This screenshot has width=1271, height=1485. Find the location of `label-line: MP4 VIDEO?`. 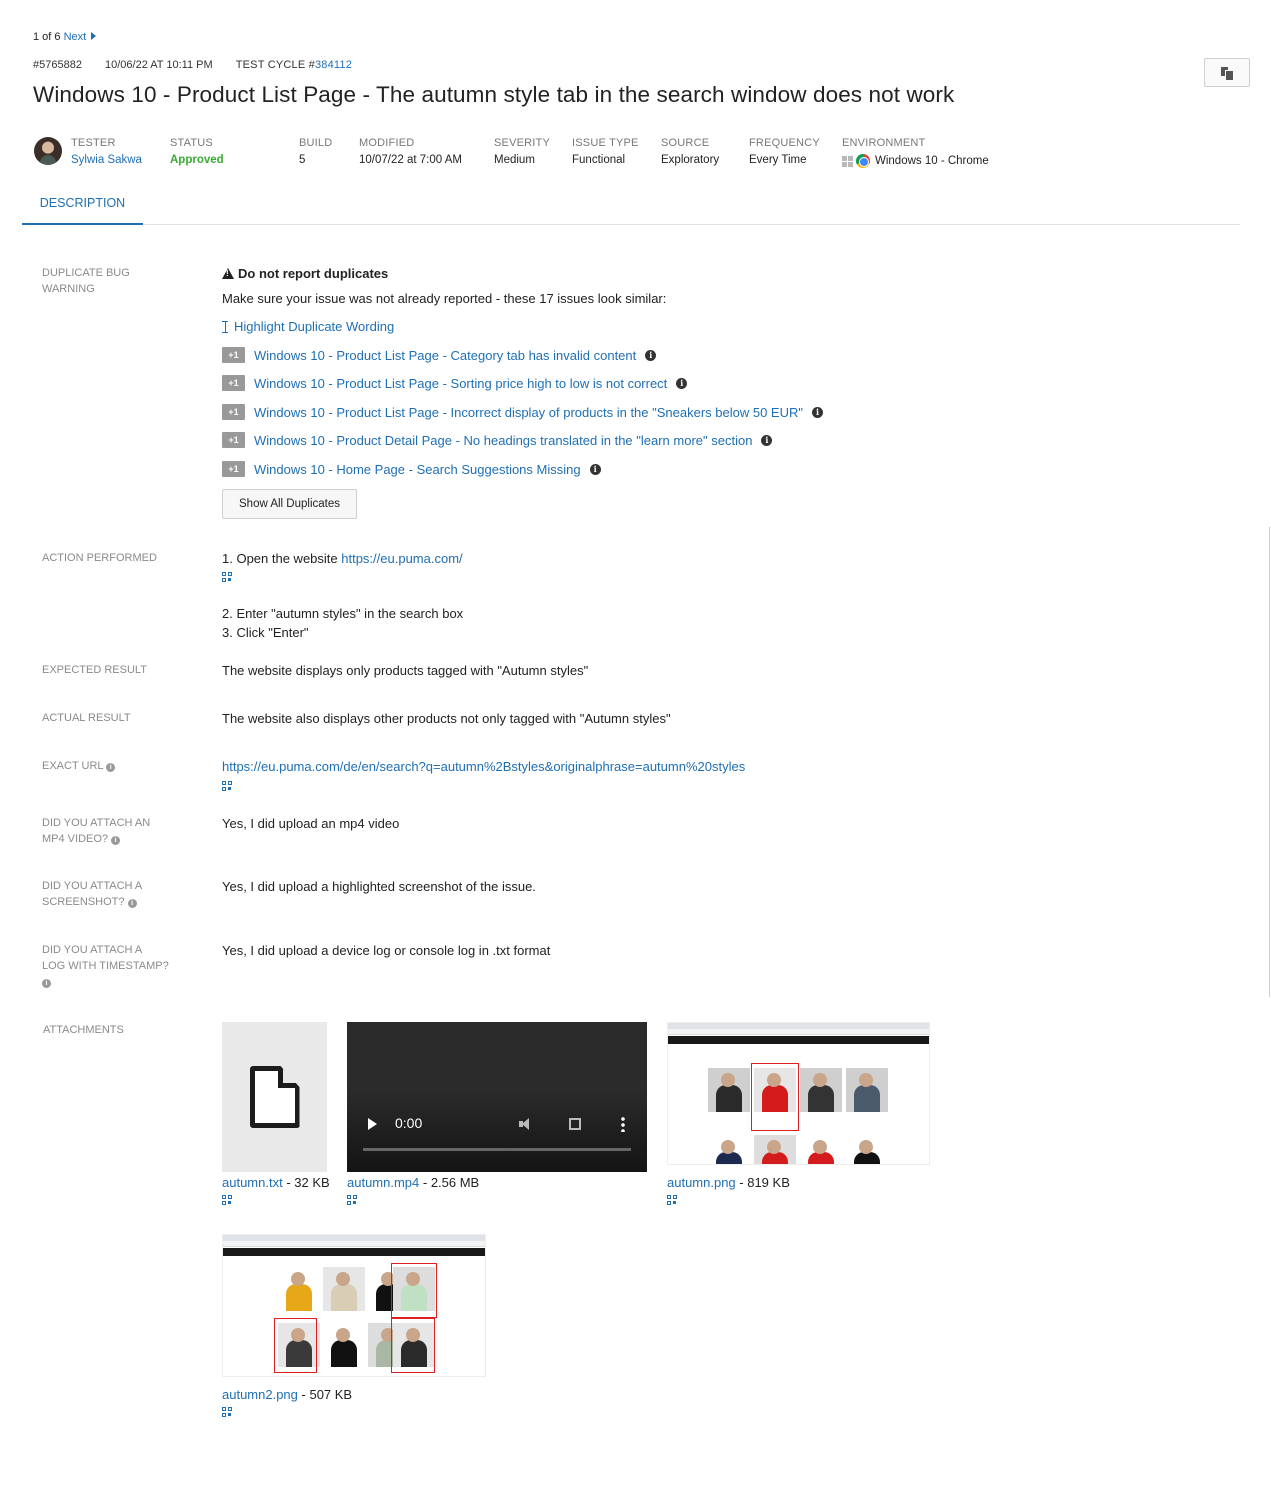

label-line: MP4 VIDEO? is located at coordinates (75, 839).